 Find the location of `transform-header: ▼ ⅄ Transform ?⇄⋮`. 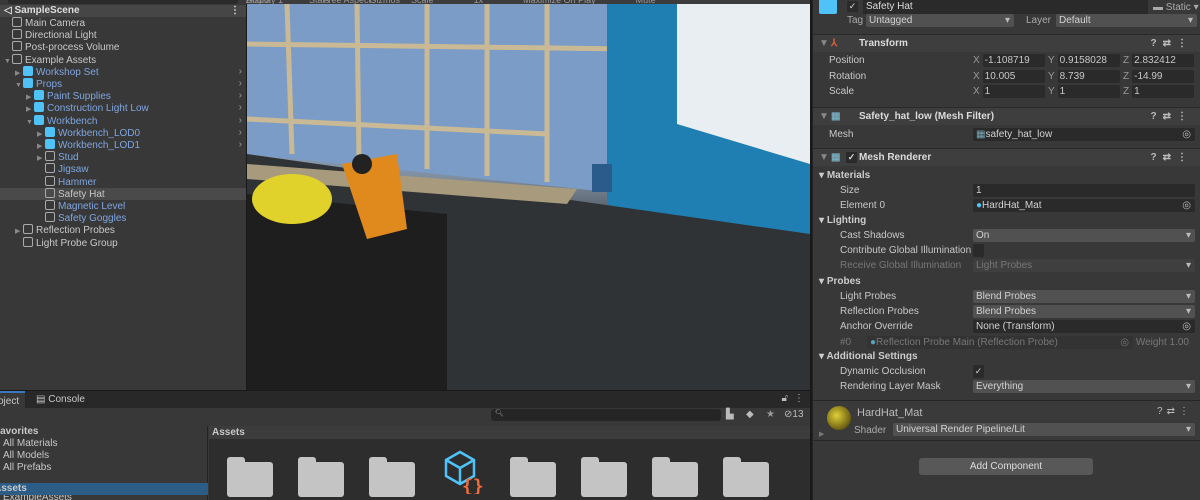

transform-header: ▼ ⅄ Transform ?⇄⋮ is located at coordinates (1006, 43).